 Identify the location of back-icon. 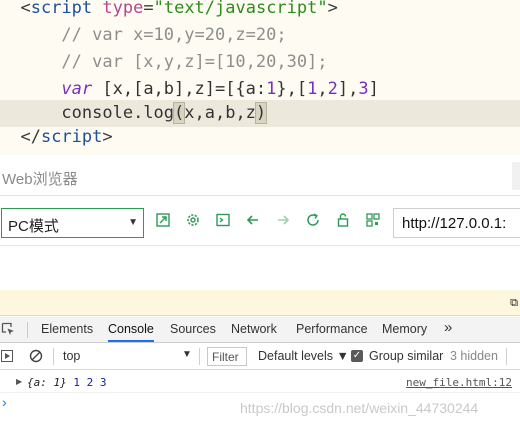
(253, 222).